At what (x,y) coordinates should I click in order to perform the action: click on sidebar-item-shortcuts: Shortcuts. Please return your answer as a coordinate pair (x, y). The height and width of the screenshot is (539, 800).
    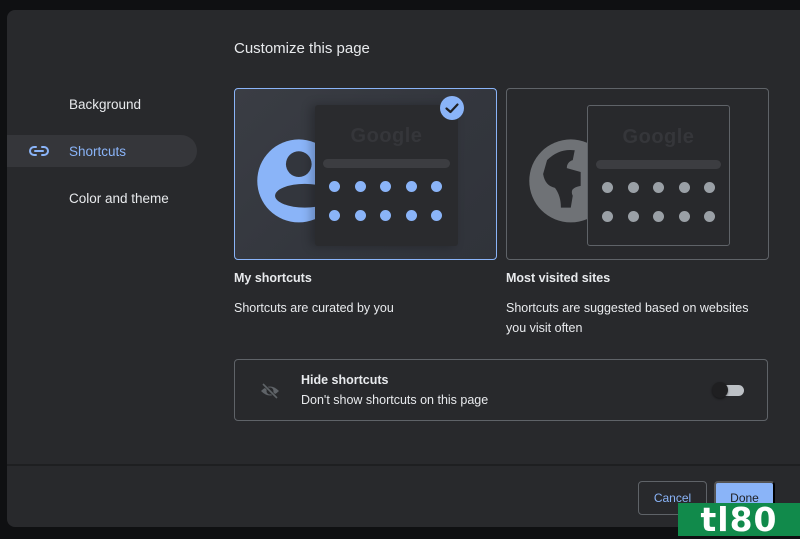
    Looking at the image, I should click on (102, 151).